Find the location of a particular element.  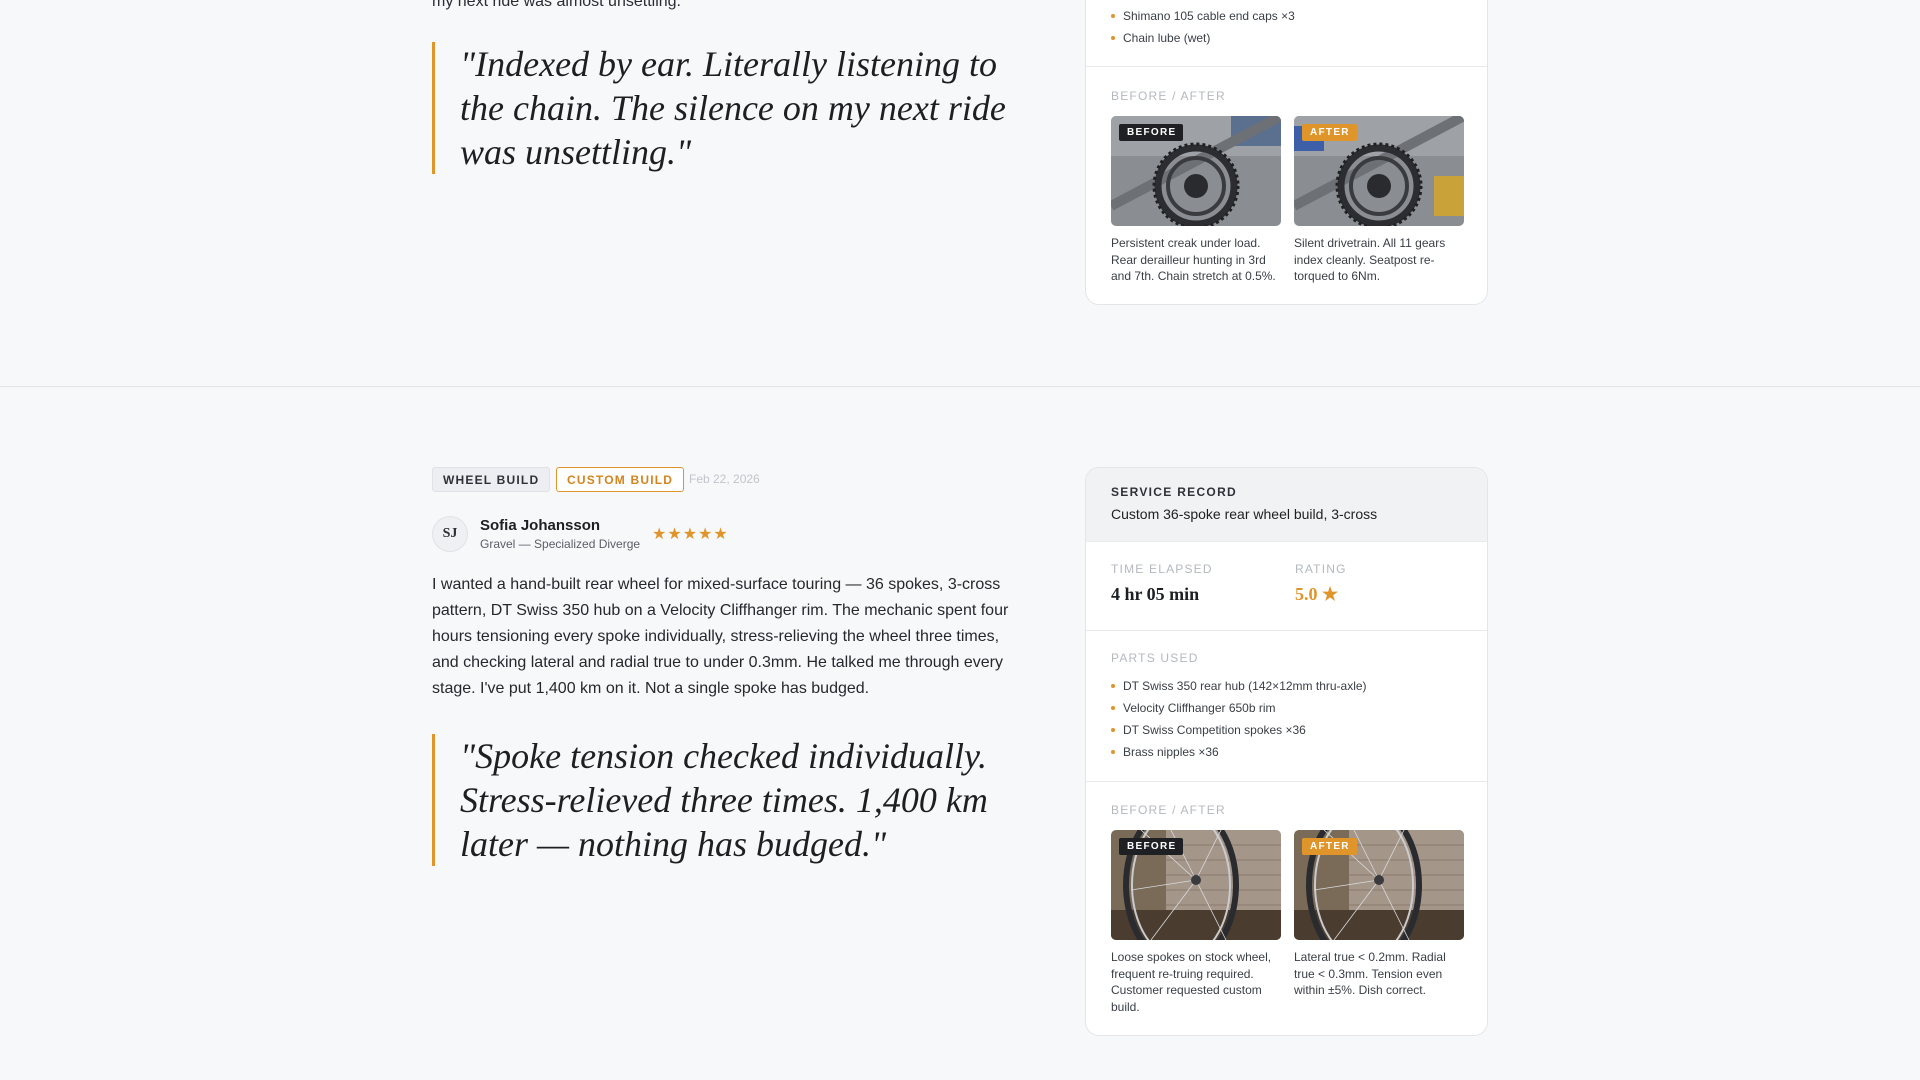

list-item: DT Swiss Competition spokes ×36 is located at coordinates (1239, 730).